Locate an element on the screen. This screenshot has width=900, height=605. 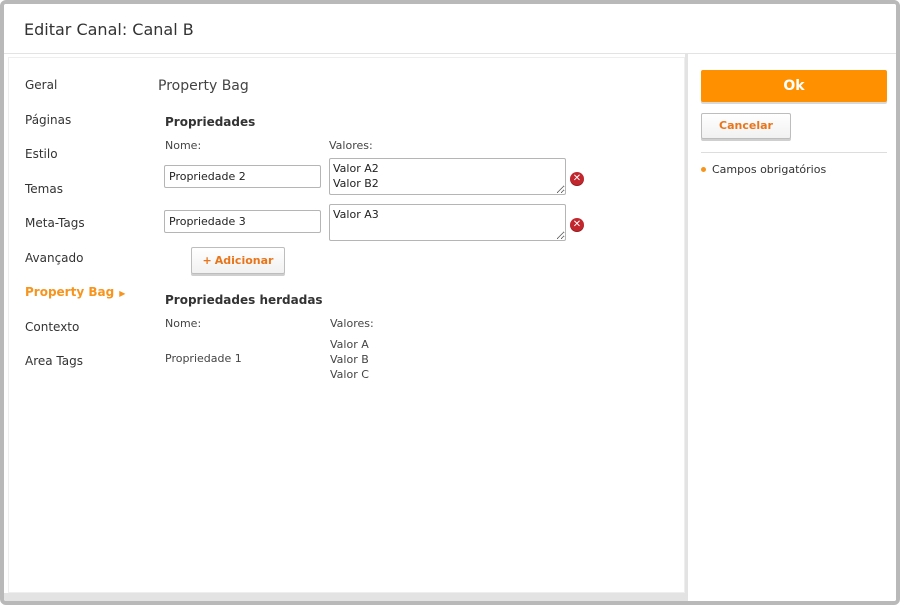
sidebar-item-meta-tags: Meta-Tags is located at coordinates (55, 223).